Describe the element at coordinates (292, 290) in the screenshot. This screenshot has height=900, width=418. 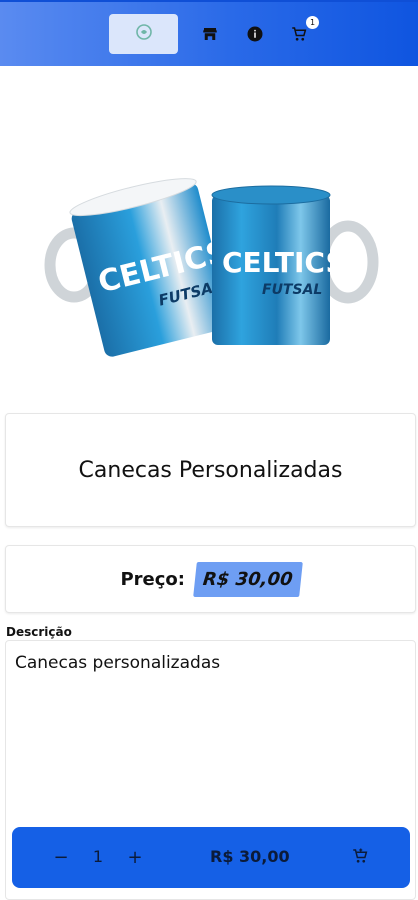
I see `mug-right-text-2: FUTSAL` at that location.